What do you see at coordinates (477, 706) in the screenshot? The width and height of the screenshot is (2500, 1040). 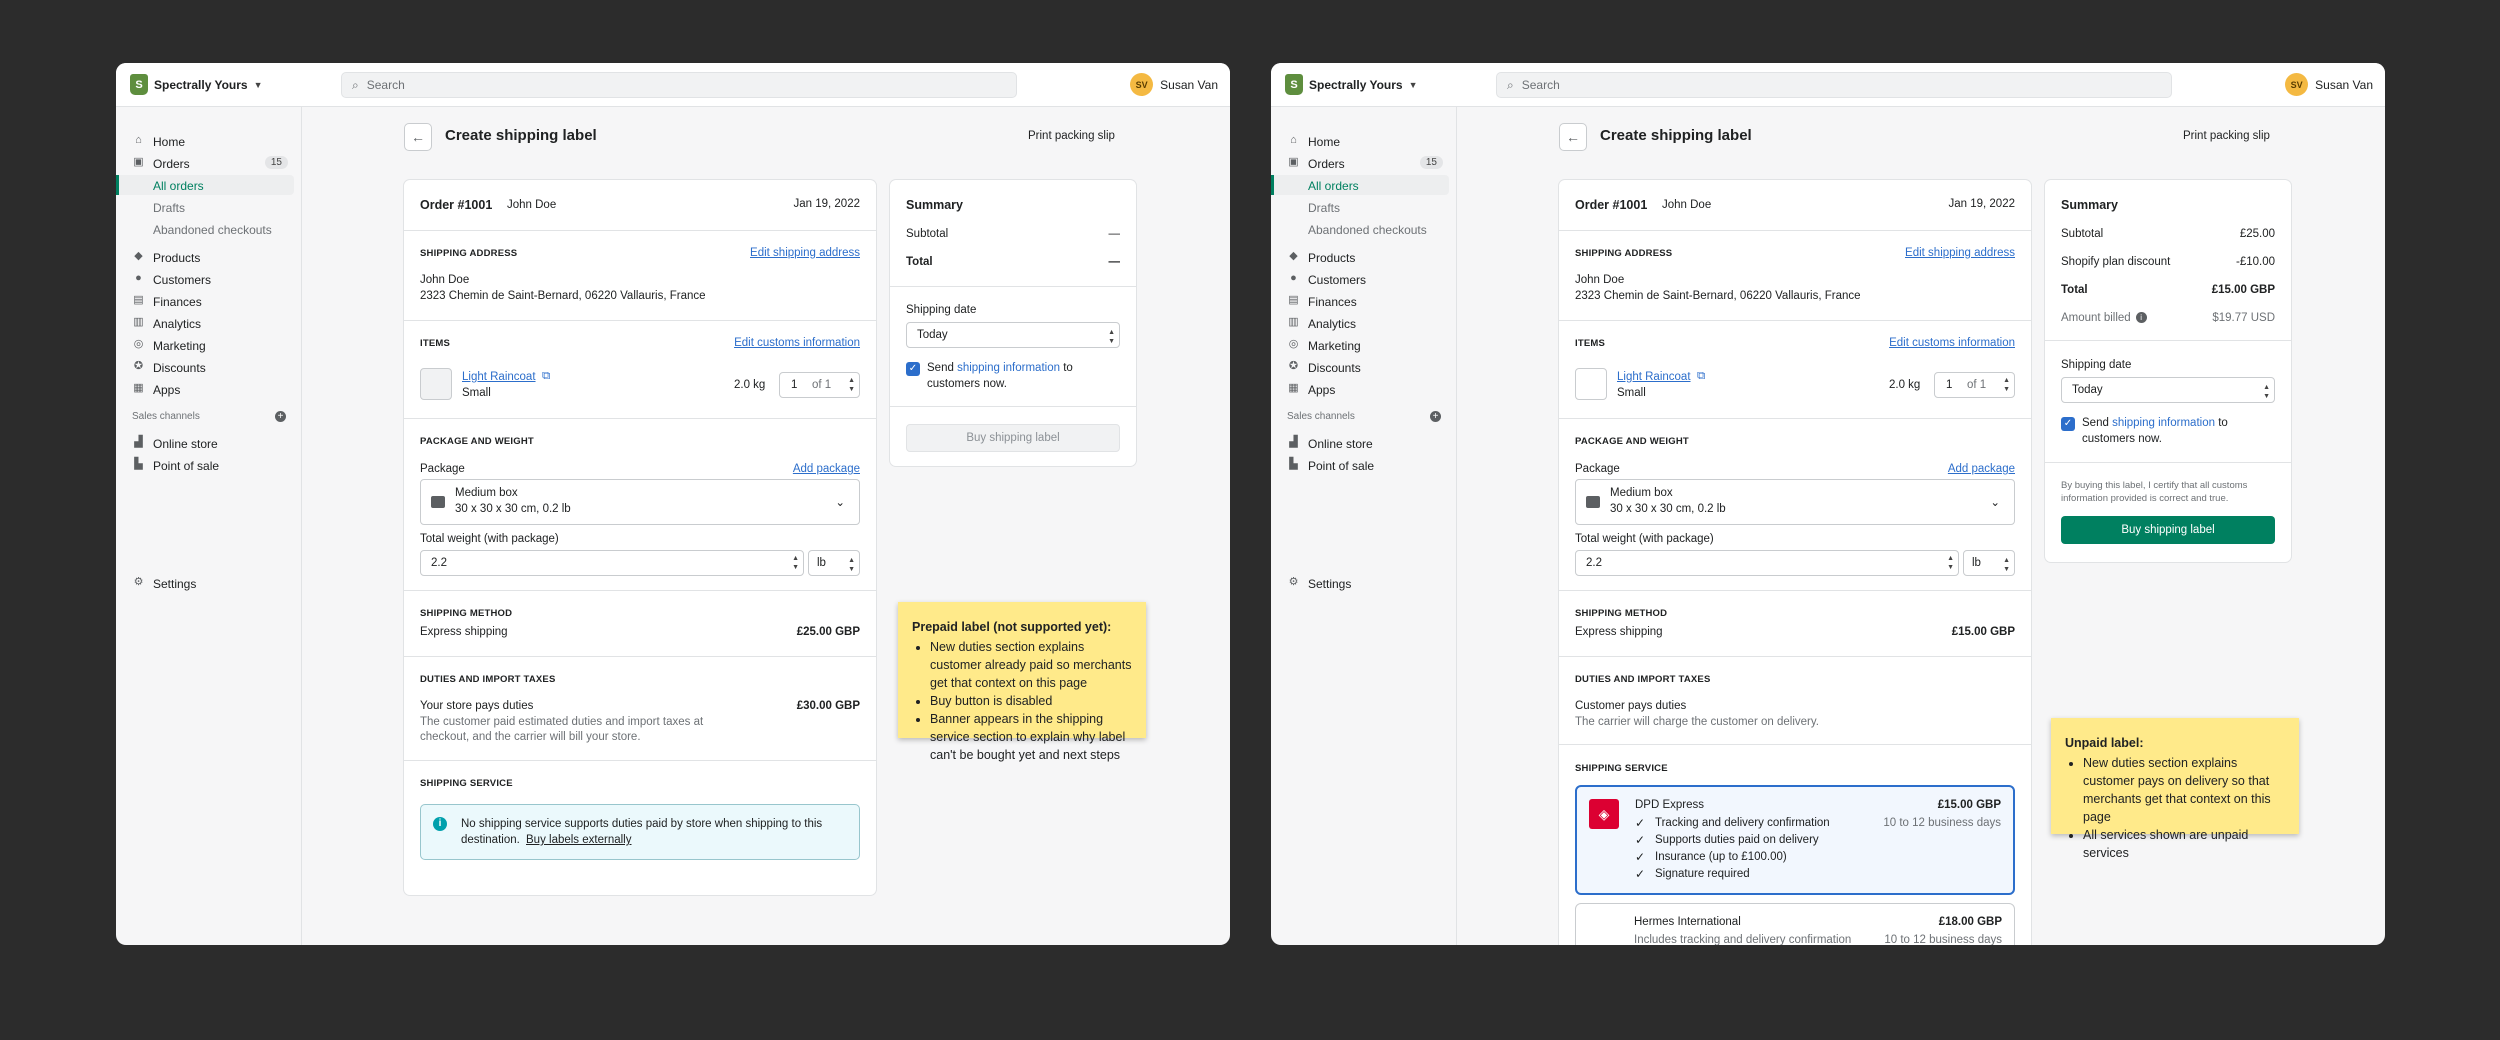 I see `duties-title: Your store pays duties` at bounding box center [477, 706].